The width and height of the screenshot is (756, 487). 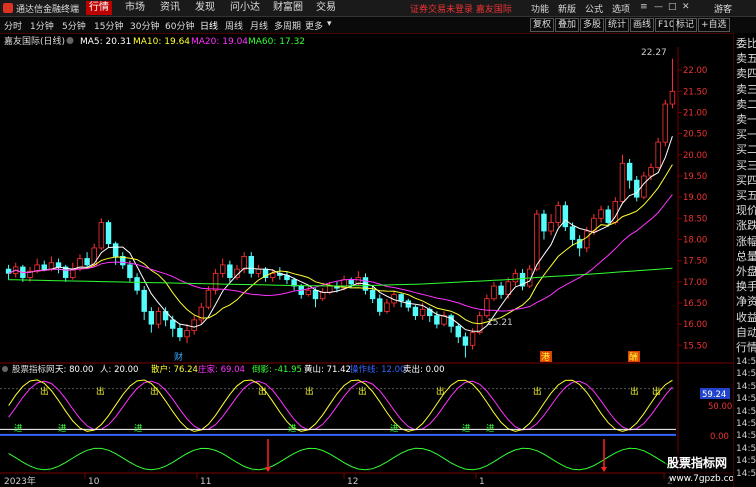 I want to click on date-label-2023: 2023年, so click(x=20, y=481).